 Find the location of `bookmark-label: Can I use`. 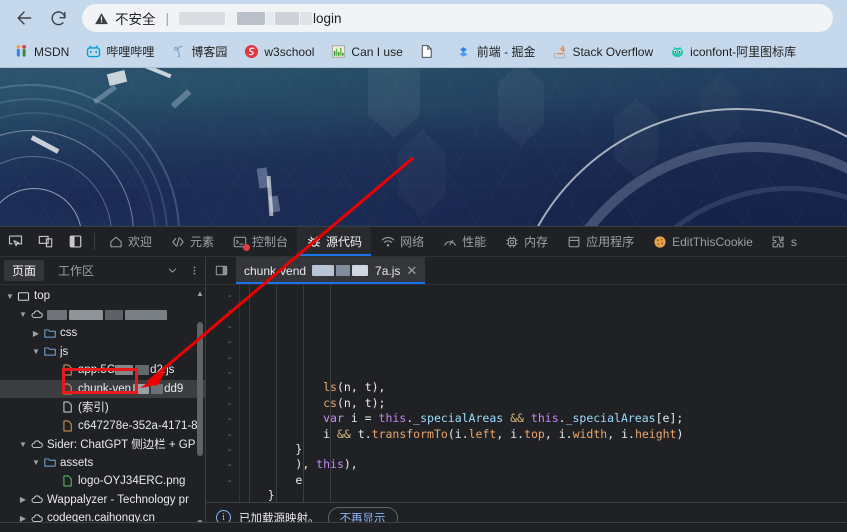

bookmark-label: Can I use is located at coordinates (377, 51).